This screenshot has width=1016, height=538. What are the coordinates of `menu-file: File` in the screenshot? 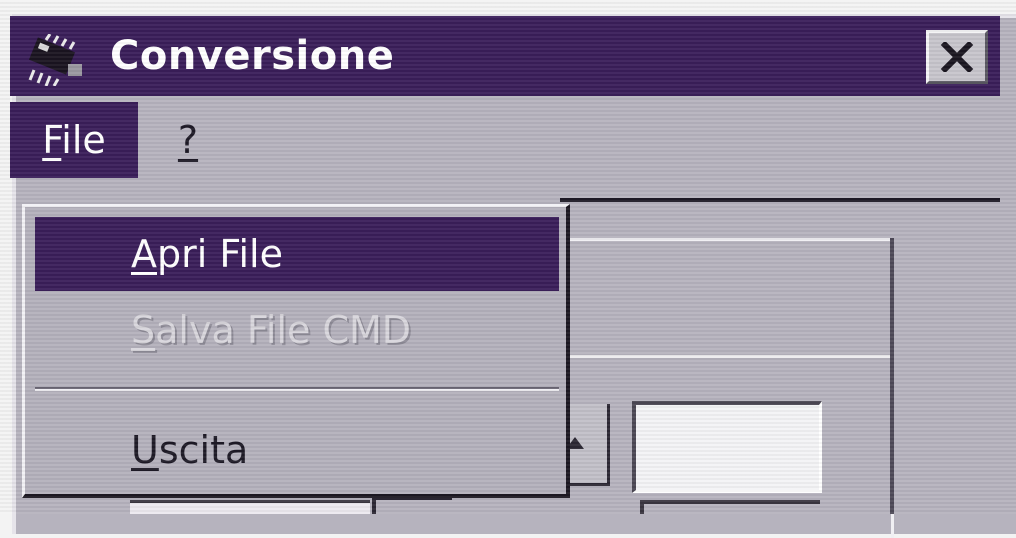 It's located at (74, 140).